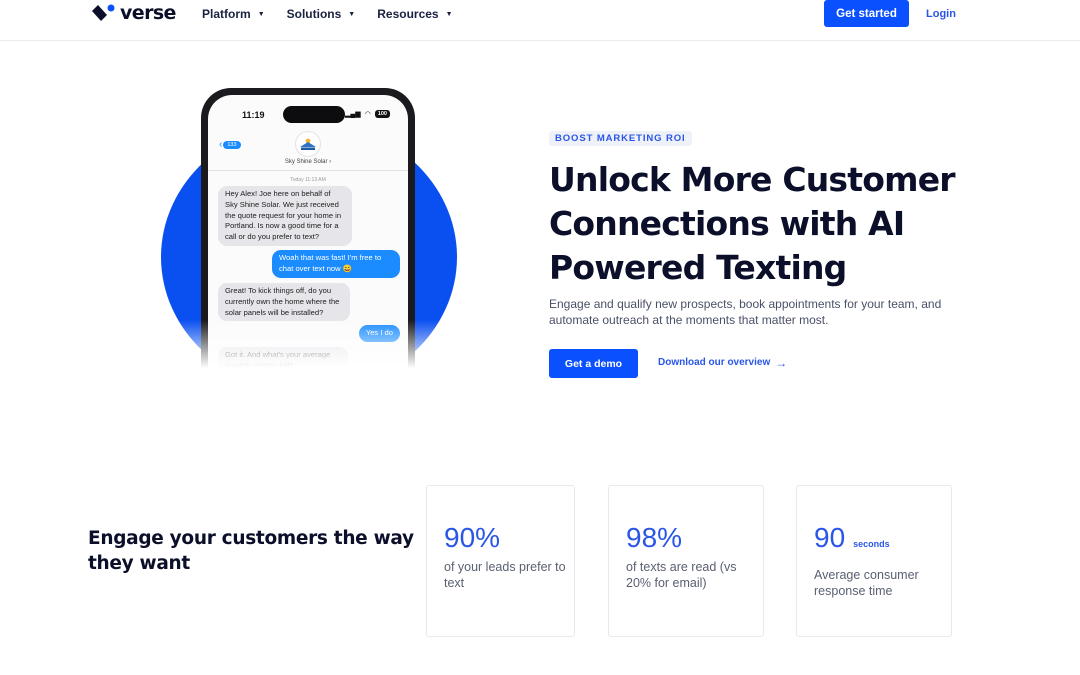  I want to click on status-time: 11:19, so click(253, 115).